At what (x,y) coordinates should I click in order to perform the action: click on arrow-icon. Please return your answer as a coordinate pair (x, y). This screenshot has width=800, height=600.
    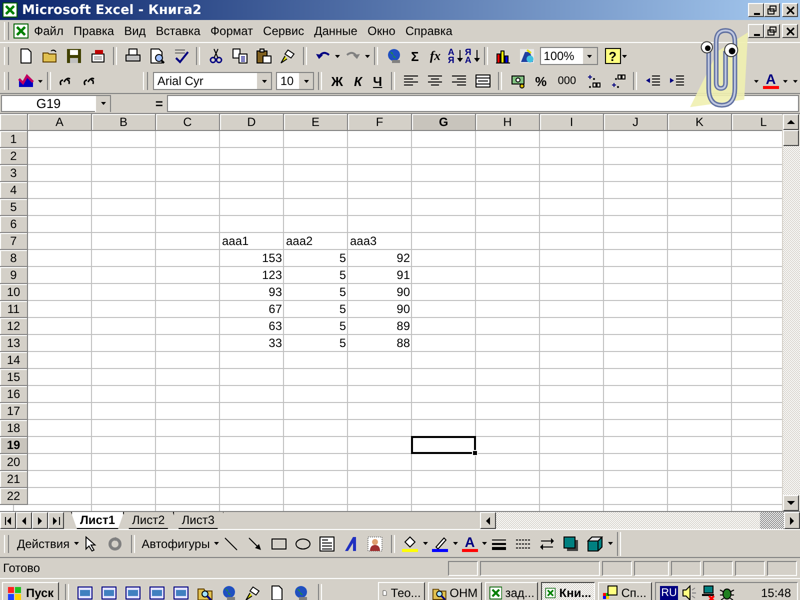
    Looking at the image, I should click on (255, 544).